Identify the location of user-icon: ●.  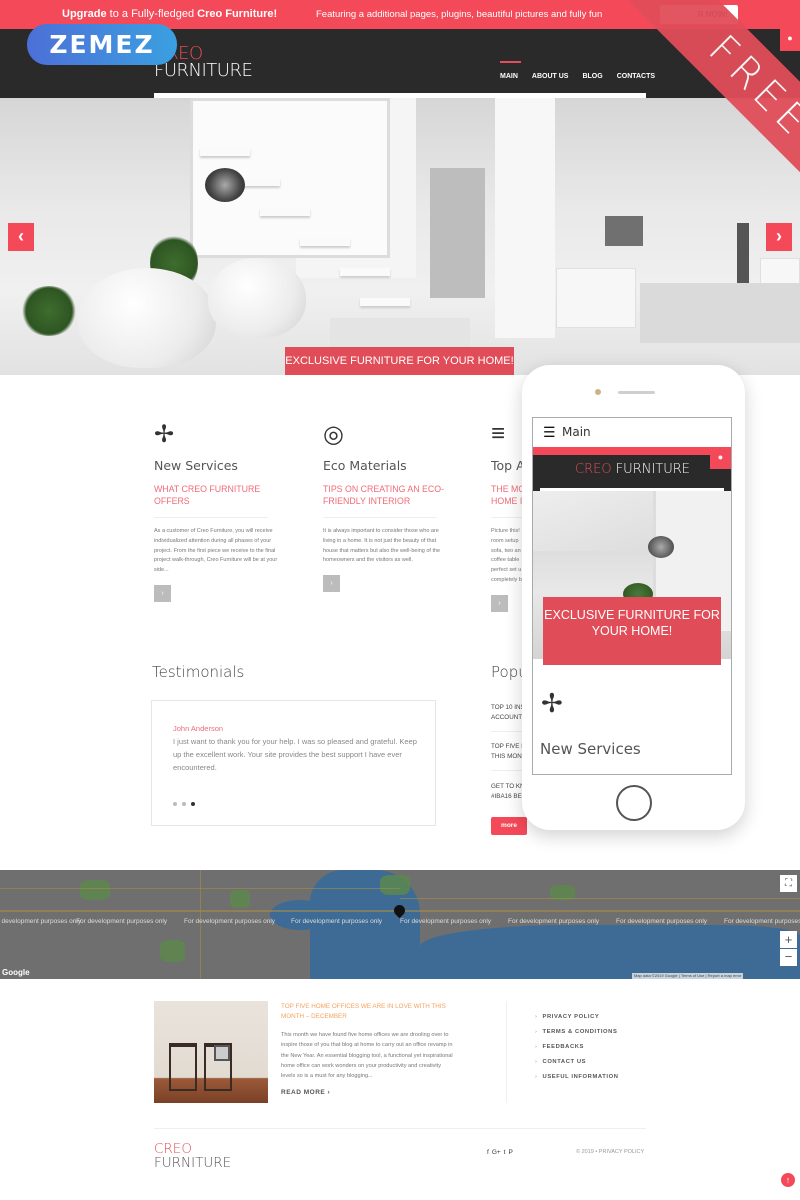
(790, 38).